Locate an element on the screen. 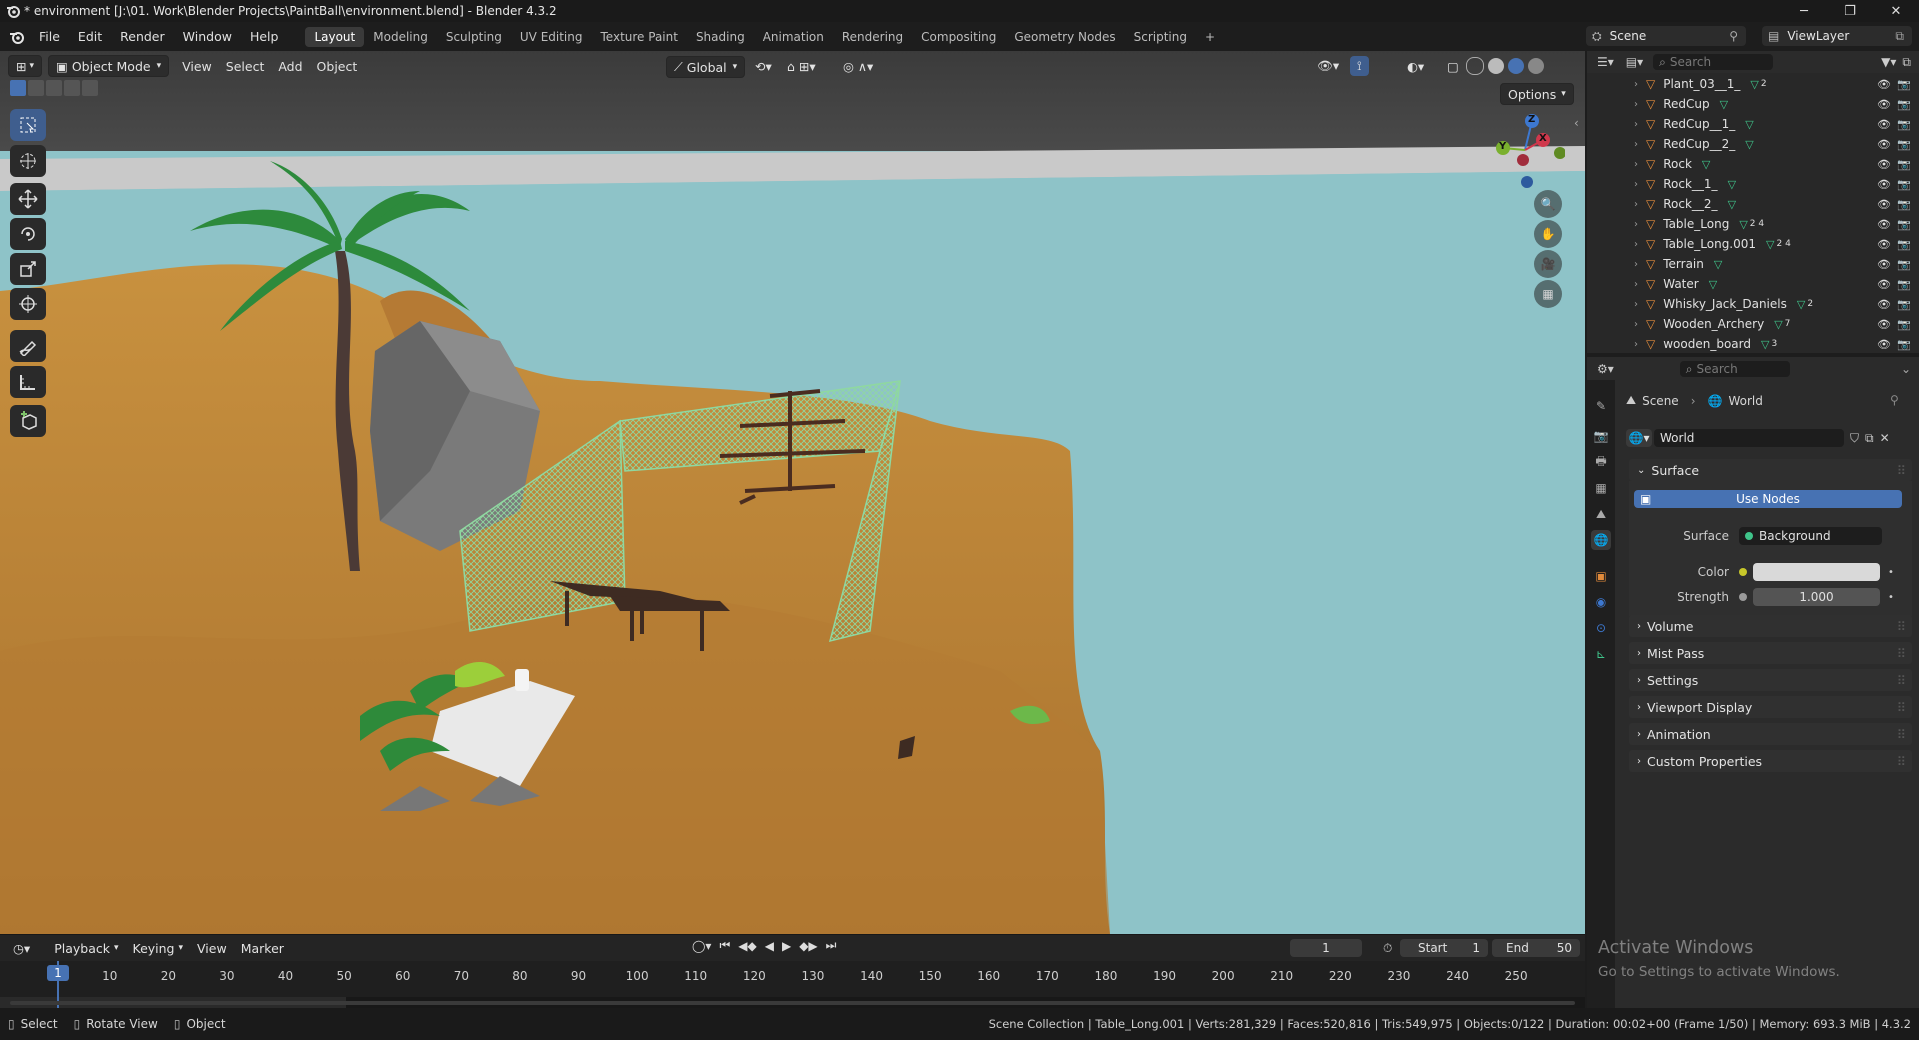 This screenshot has height=1040, width=1919. outliner-row: › ▽ Water ▽ 👁 📷 is located at coordinates (1753, 284).